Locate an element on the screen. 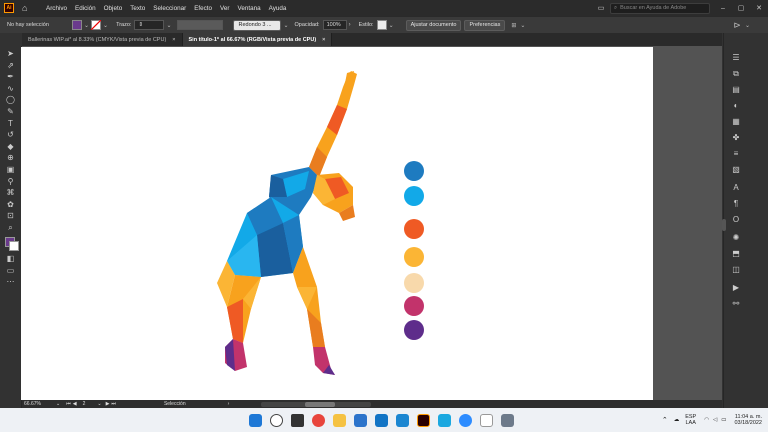 The image size is (768, 432). shape-builder-tool-icon: ⊕ is located at coordinates (11, 158).